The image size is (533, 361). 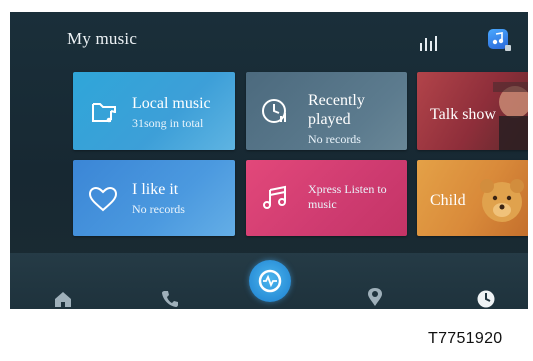 I want to click on tile-recently-played: Recently played No records, so click(x=326, y=111).